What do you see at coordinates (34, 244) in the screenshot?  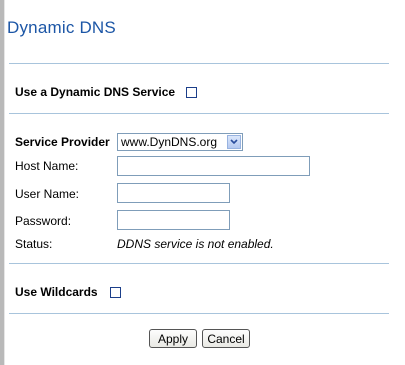 I see `status-label: Status:` at bounding box center [34, 244].